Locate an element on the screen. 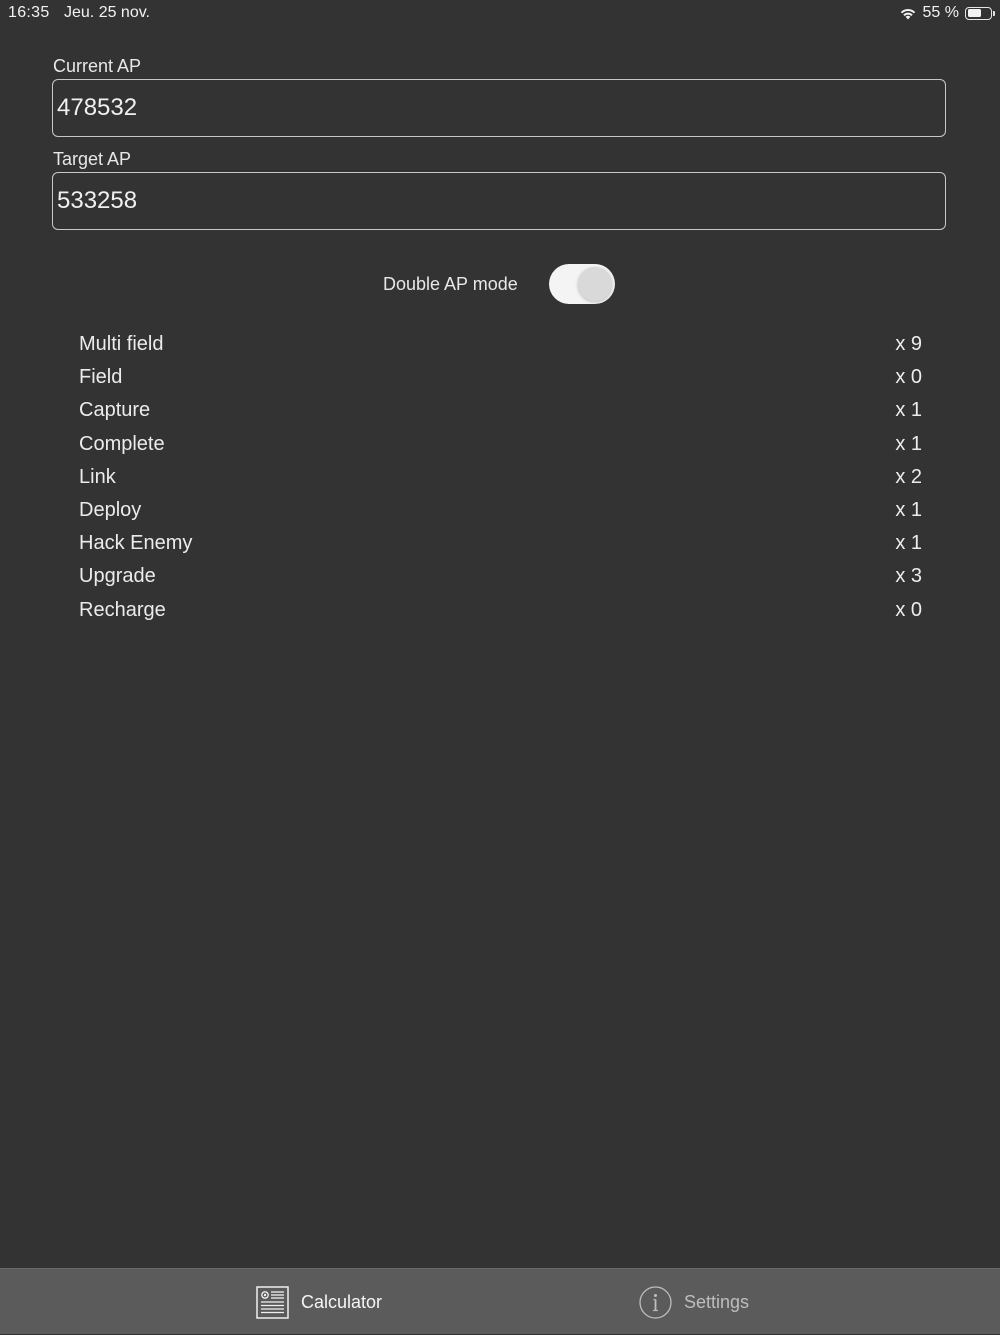 This screenshot has height=1335, width=1000. target-ap-input is located at coordinates (499, 201).